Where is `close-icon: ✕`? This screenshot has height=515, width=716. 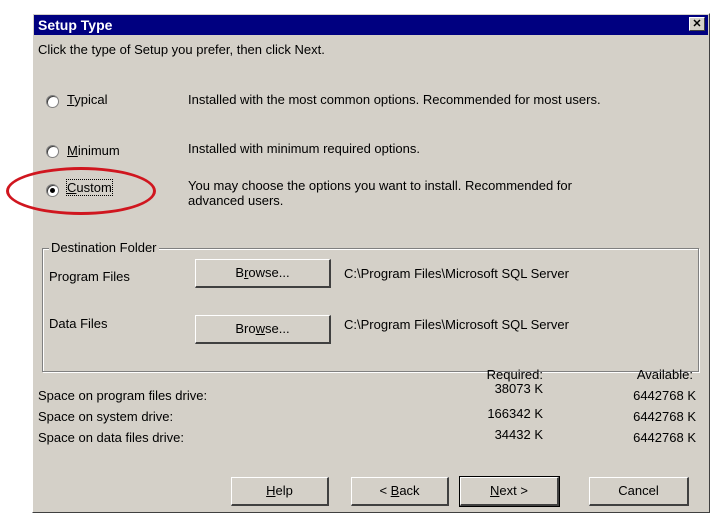 close-icon: ✕ is located at coordinates (697, 24).